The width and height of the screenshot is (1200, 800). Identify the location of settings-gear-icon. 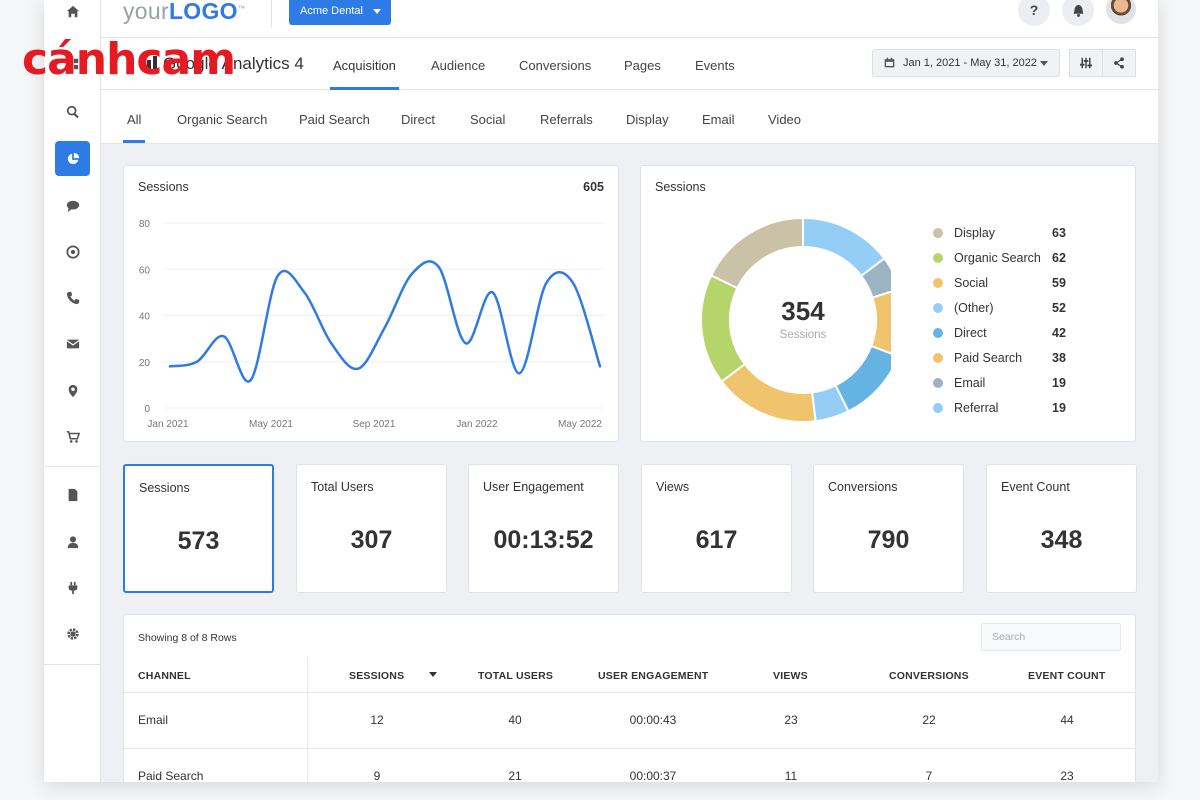
(72, 633).